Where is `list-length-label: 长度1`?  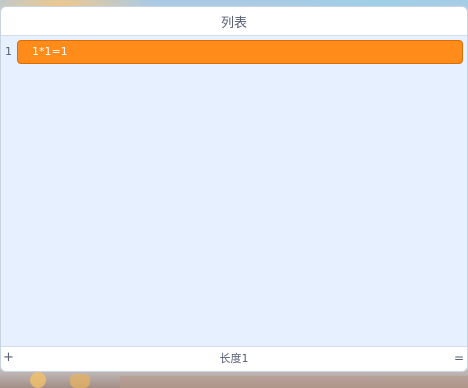 list-length-label: 长度1 is located at coordinates (234, 358).